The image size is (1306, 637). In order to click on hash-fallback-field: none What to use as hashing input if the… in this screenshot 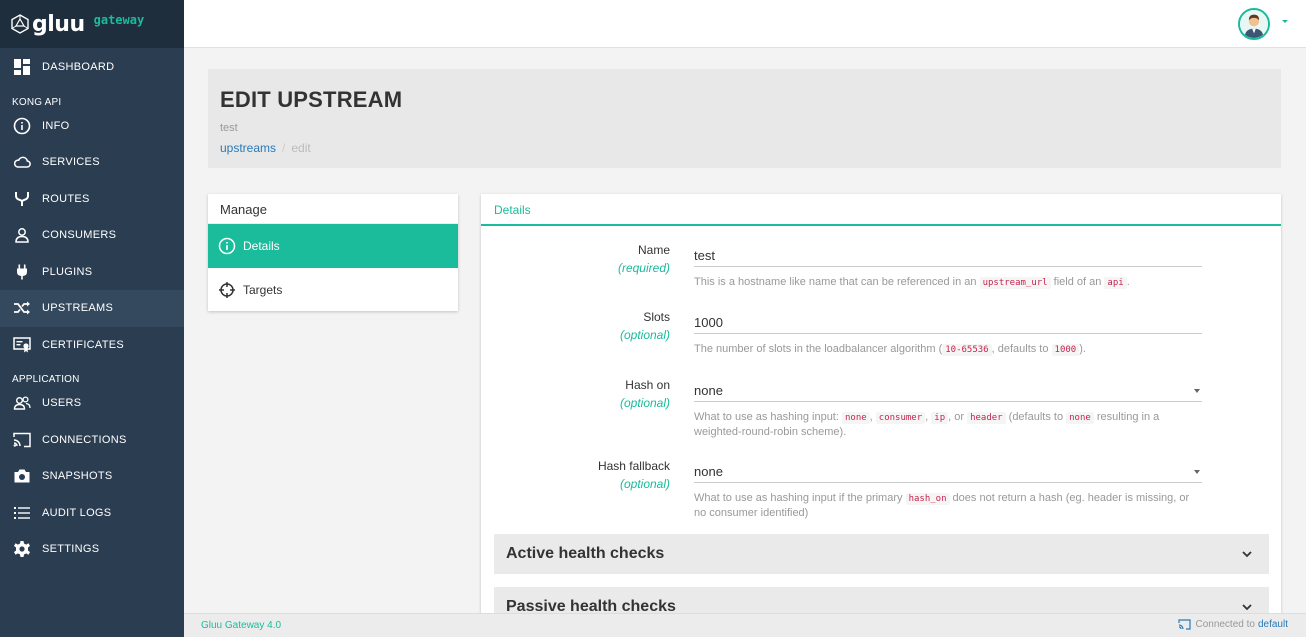, I will do `click(948, 489)`.